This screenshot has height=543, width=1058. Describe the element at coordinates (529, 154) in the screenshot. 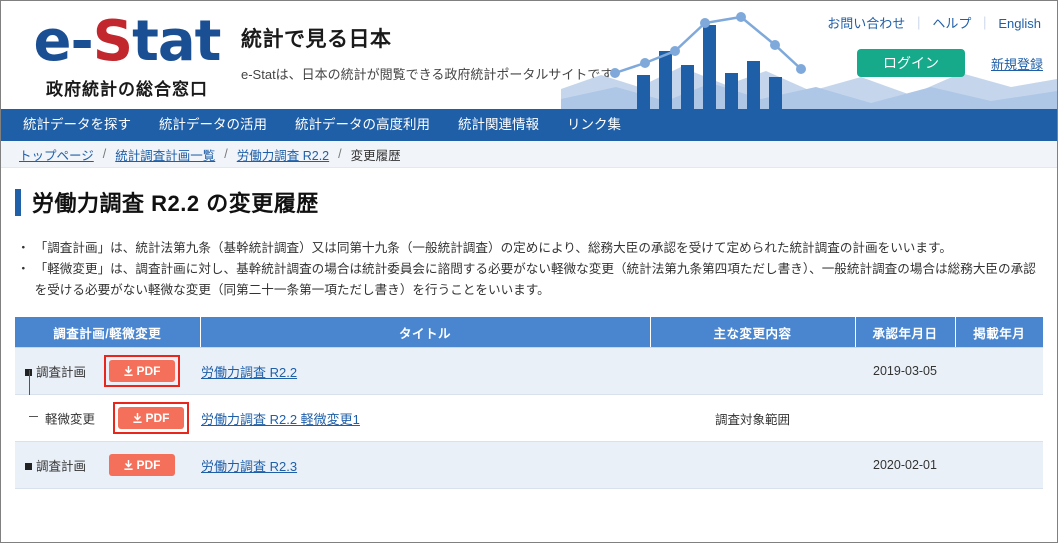

I see `breadcrumb: トップページ / 統計調査計画一覧 / 労働力調査 R2.2 / 変更履歴` at that location.